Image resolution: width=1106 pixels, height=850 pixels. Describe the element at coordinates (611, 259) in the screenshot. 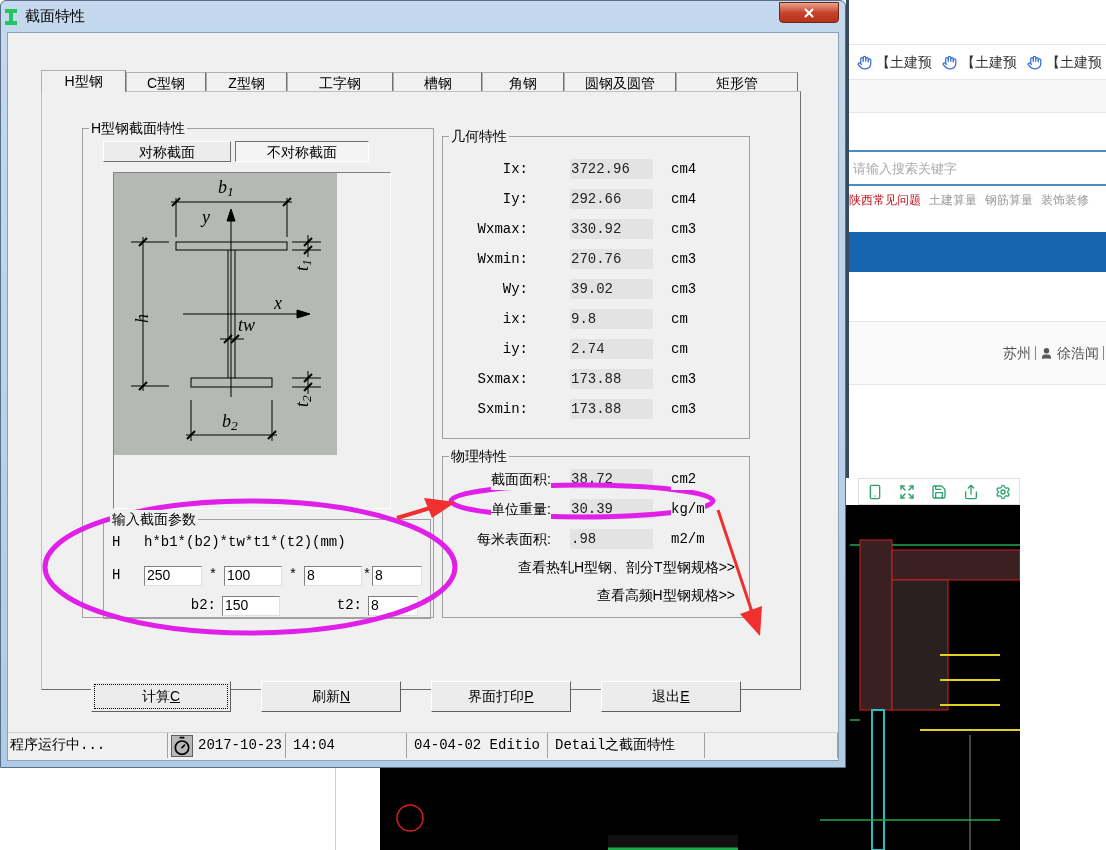

I see `value-field: 270.76` at that location.